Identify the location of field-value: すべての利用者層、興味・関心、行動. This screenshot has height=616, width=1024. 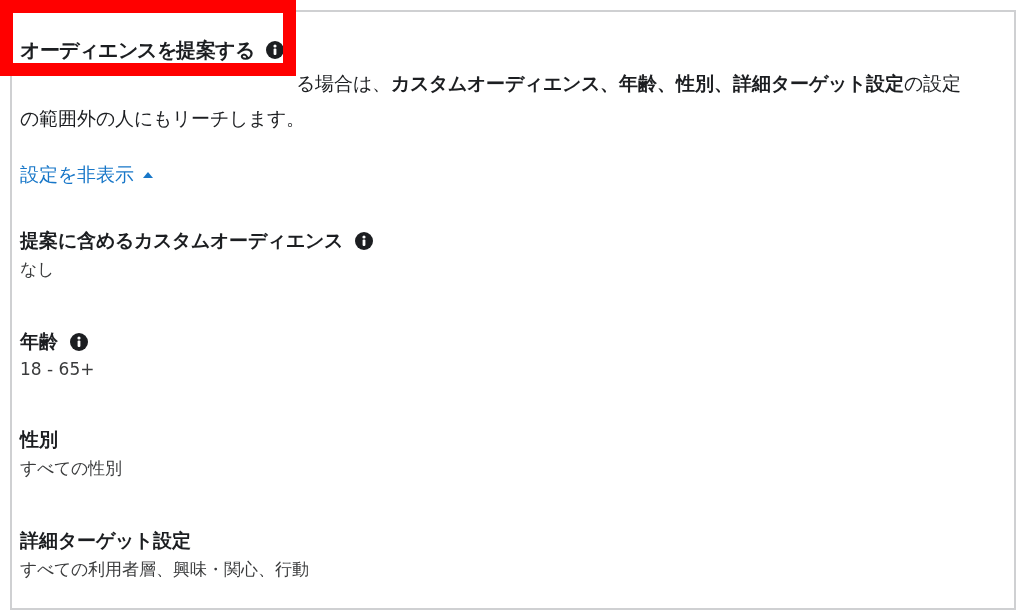
(165, 569).